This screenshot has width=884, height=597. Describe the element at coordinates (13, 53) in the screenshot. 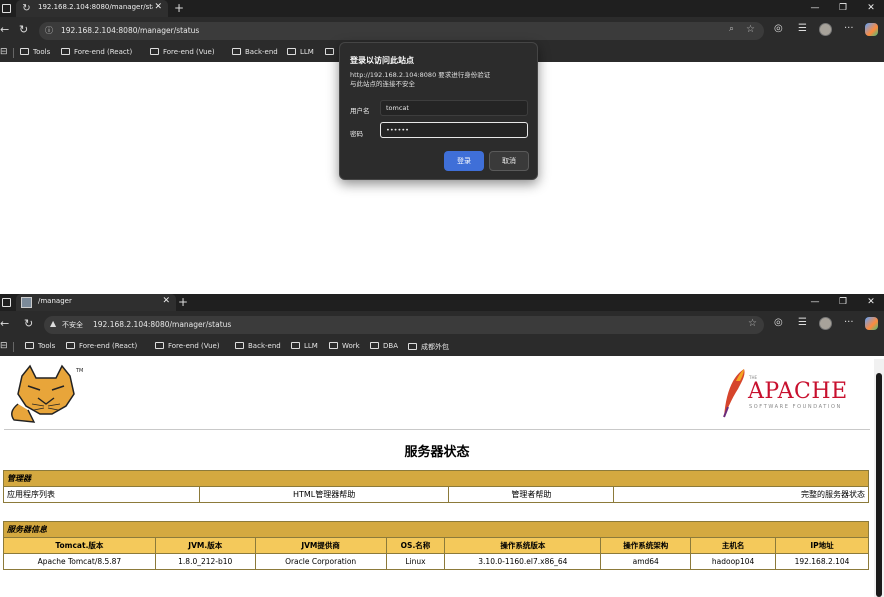

I see `bookmarks-divider` at that location.